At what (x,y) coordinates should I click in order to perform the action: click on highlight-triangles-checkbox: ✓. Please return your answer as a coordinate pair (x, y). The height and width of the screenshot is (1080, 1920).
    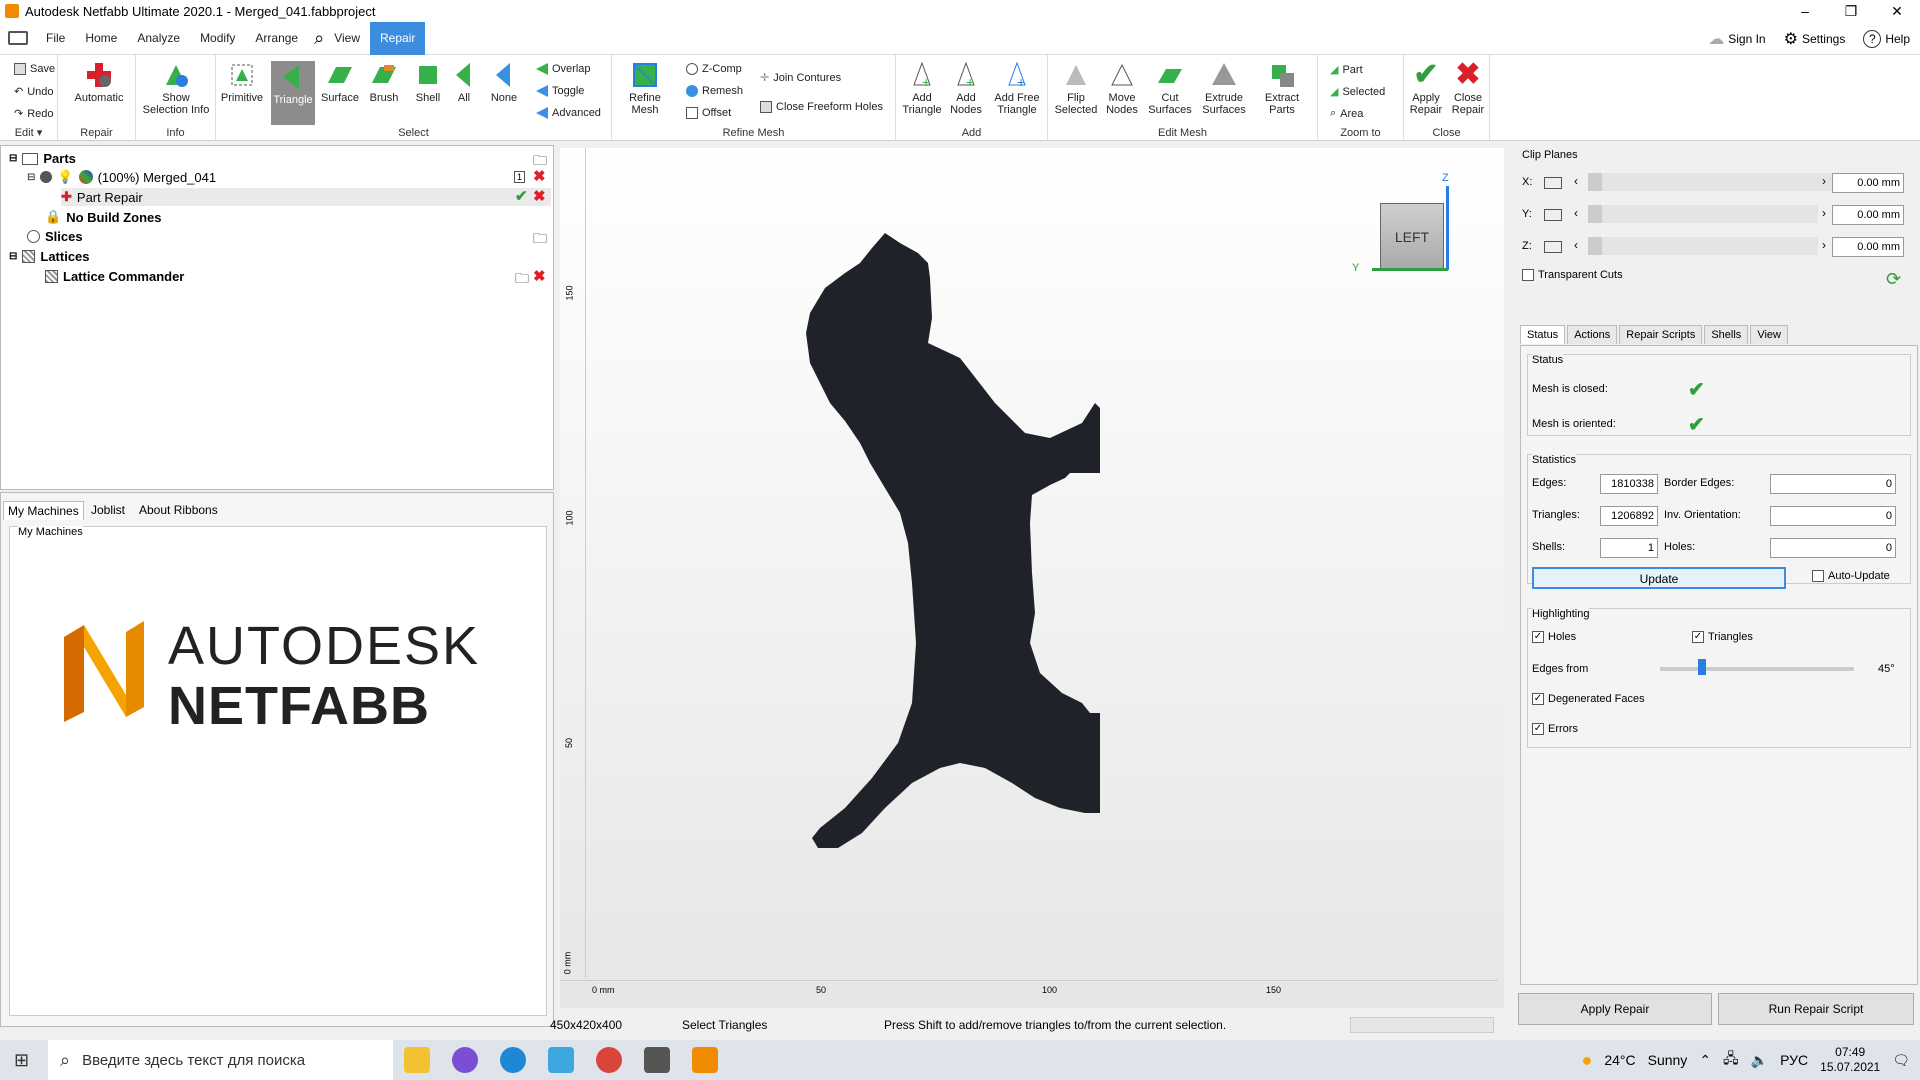
    Looking at the image, I should click on (1698, 637).